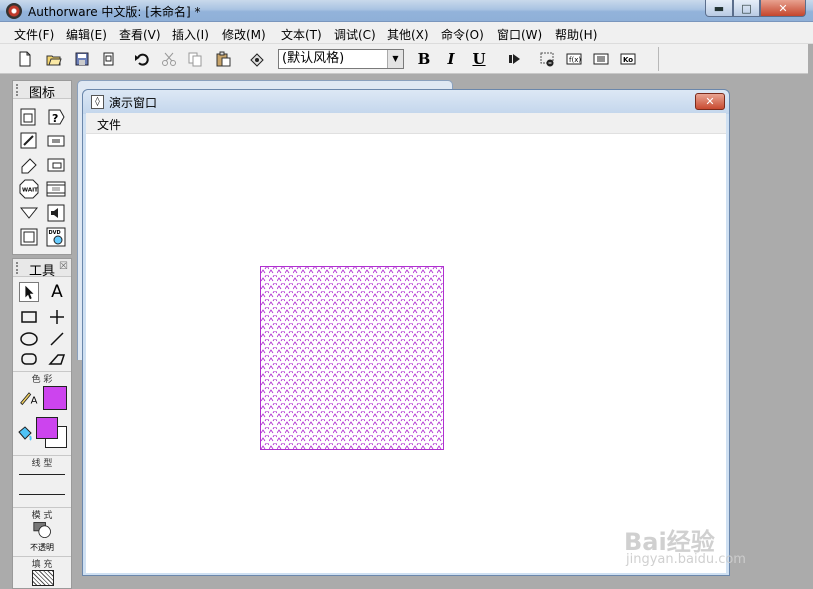 The height and width of the screenshot is (589, 813). What do you see at coordinates (479, 59) in the screenshot?
I see `underline-button: U` at bounding box center [479, 59].